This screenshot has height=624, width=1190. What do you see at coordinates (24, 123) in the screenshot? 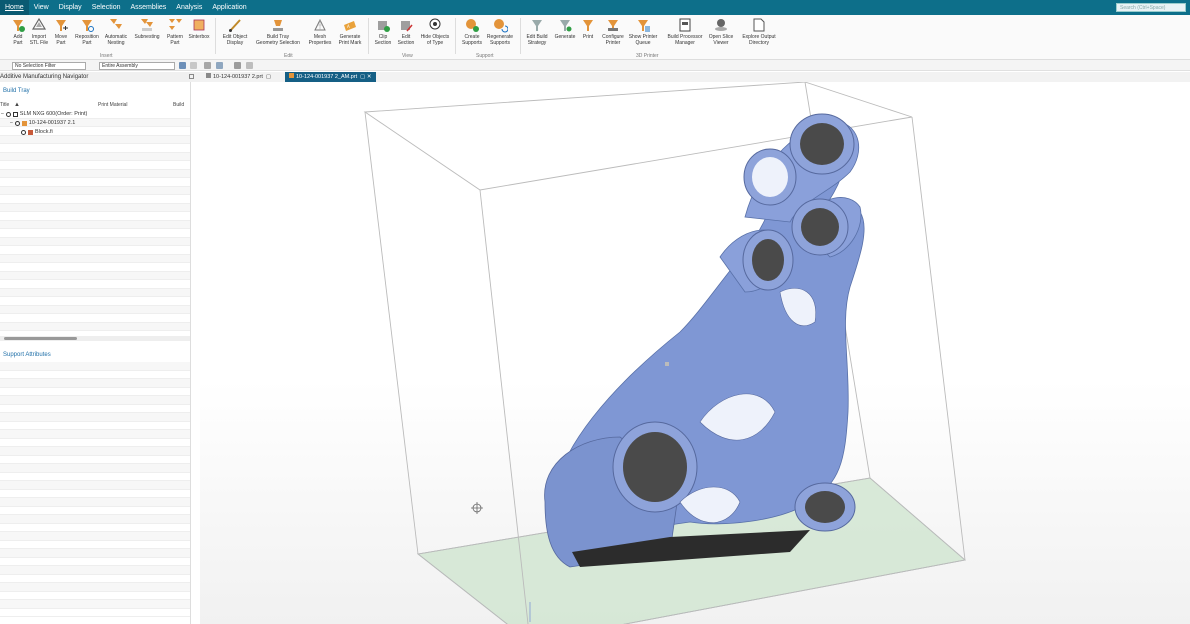
I see `part-icon` at bounding box center [24, 123].